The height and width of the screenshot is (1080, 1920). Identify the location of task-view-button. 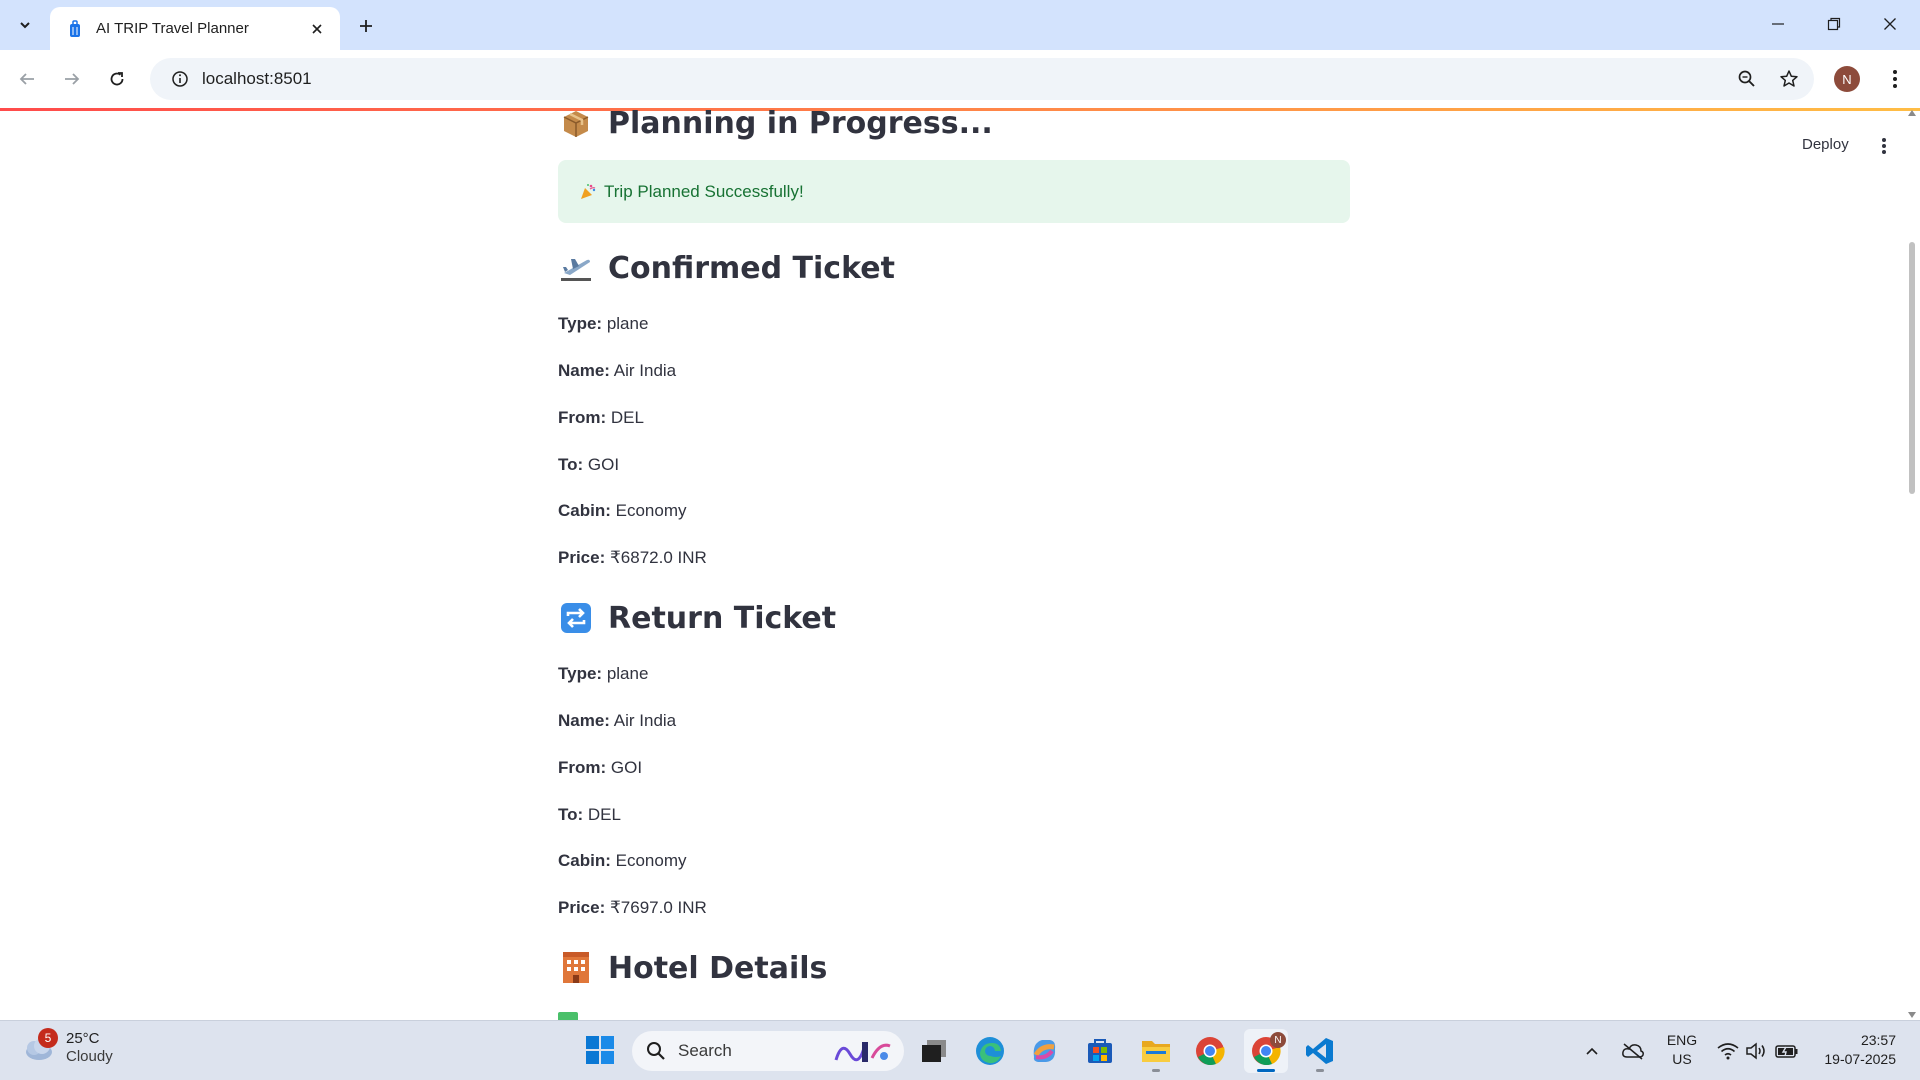
(934, 1051).